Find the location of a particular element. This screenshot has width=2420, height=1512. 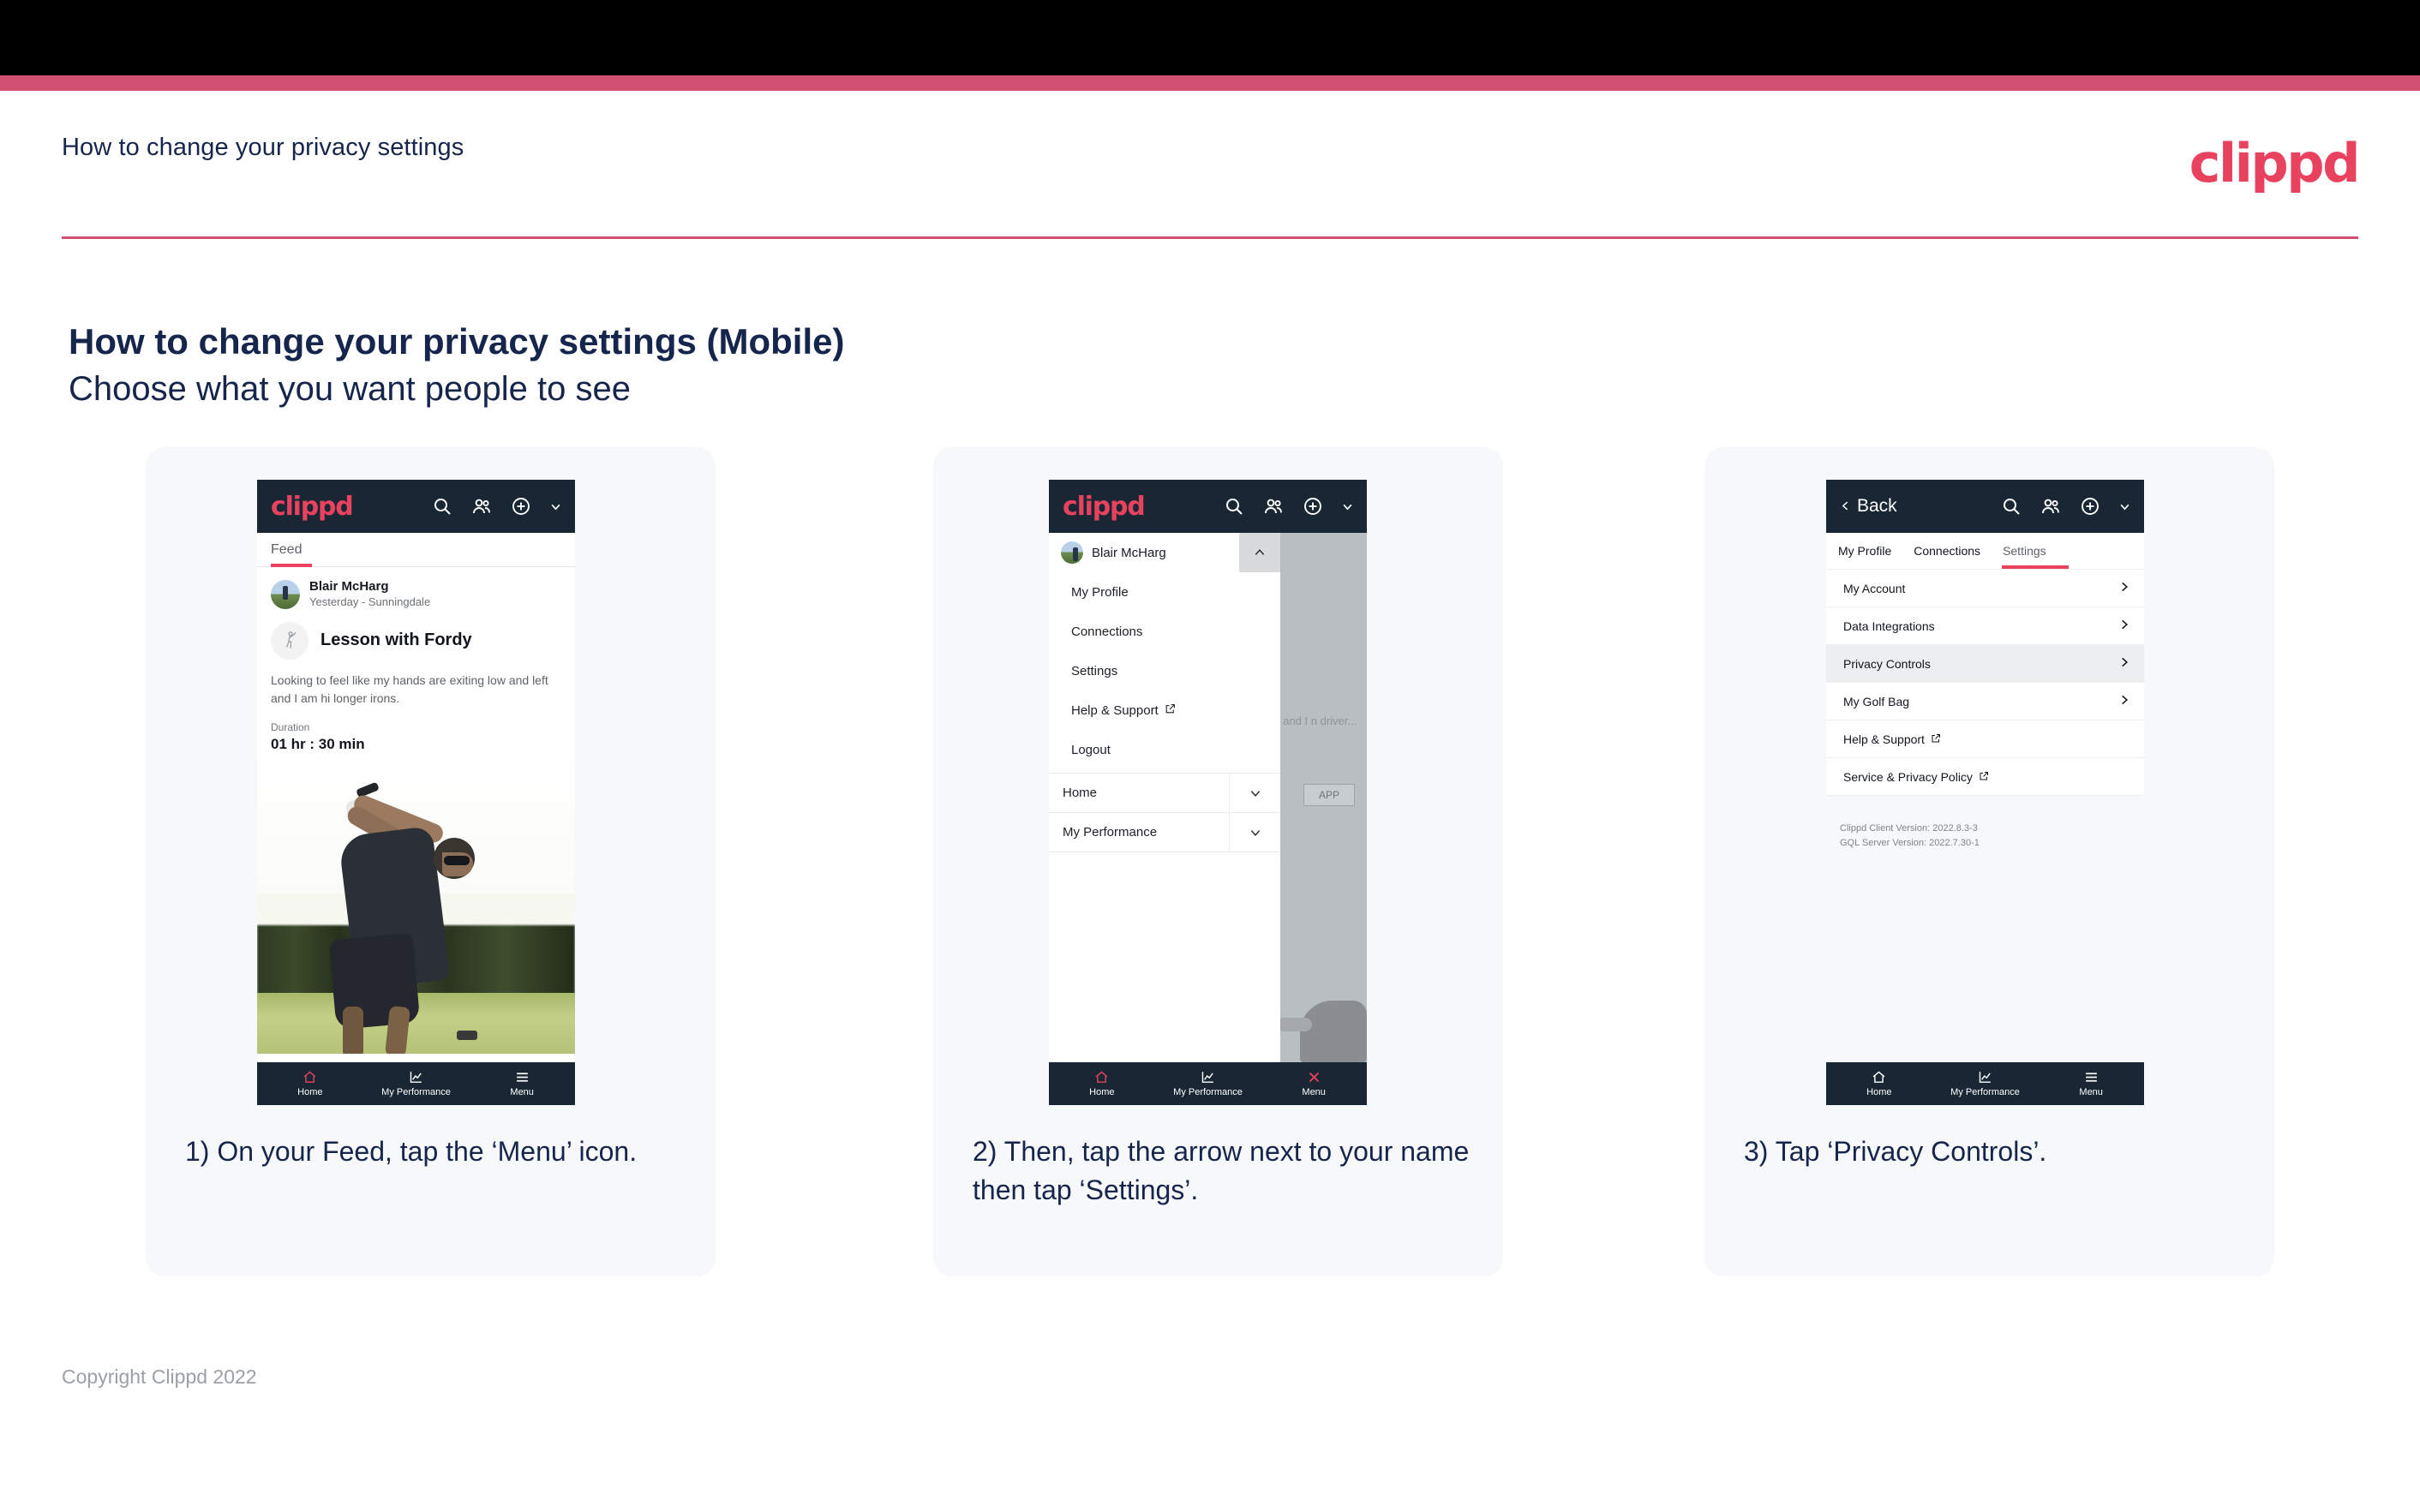

drawer-item-connections: Connections is located at coordinates (1164, 631).